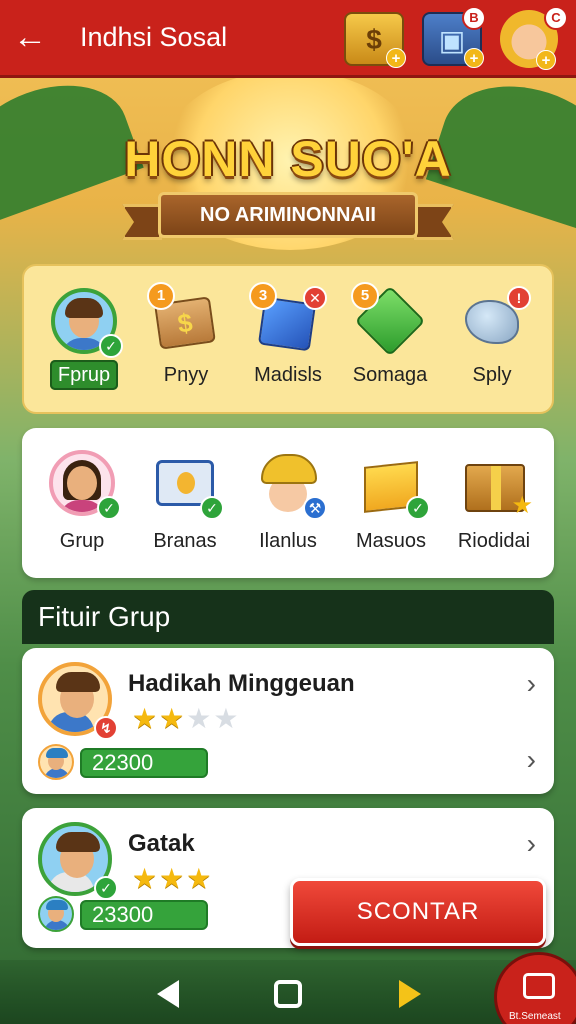 The width and height of the screenshot is (576, 1024). I want to click on category-madisls: 3 ✕ Madisls, so click(288, 339).